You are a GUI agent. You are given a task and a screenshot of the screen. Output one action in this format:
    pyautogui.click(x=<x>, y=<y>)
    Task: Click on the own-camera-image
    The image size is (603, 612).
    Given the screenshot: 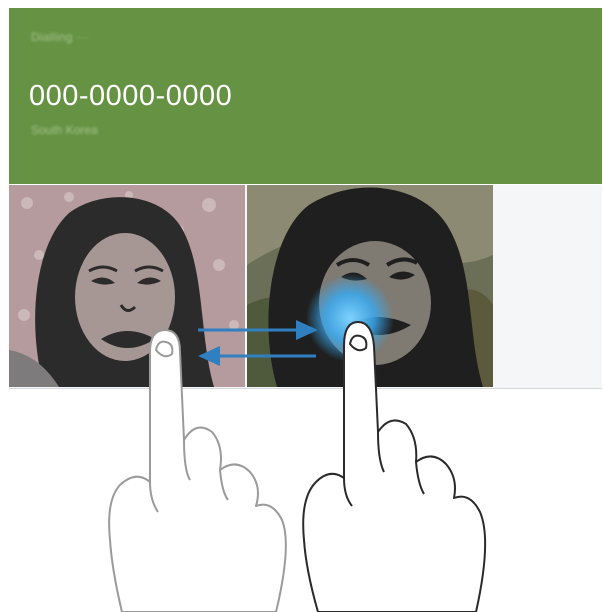 What is the action you would take?
    pyautogui.click(x=127, y=286)
    